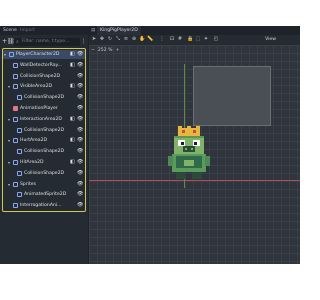  I want to click on tree-node: ▾ HitArea2D ◧ 👁, so click(44, 162).